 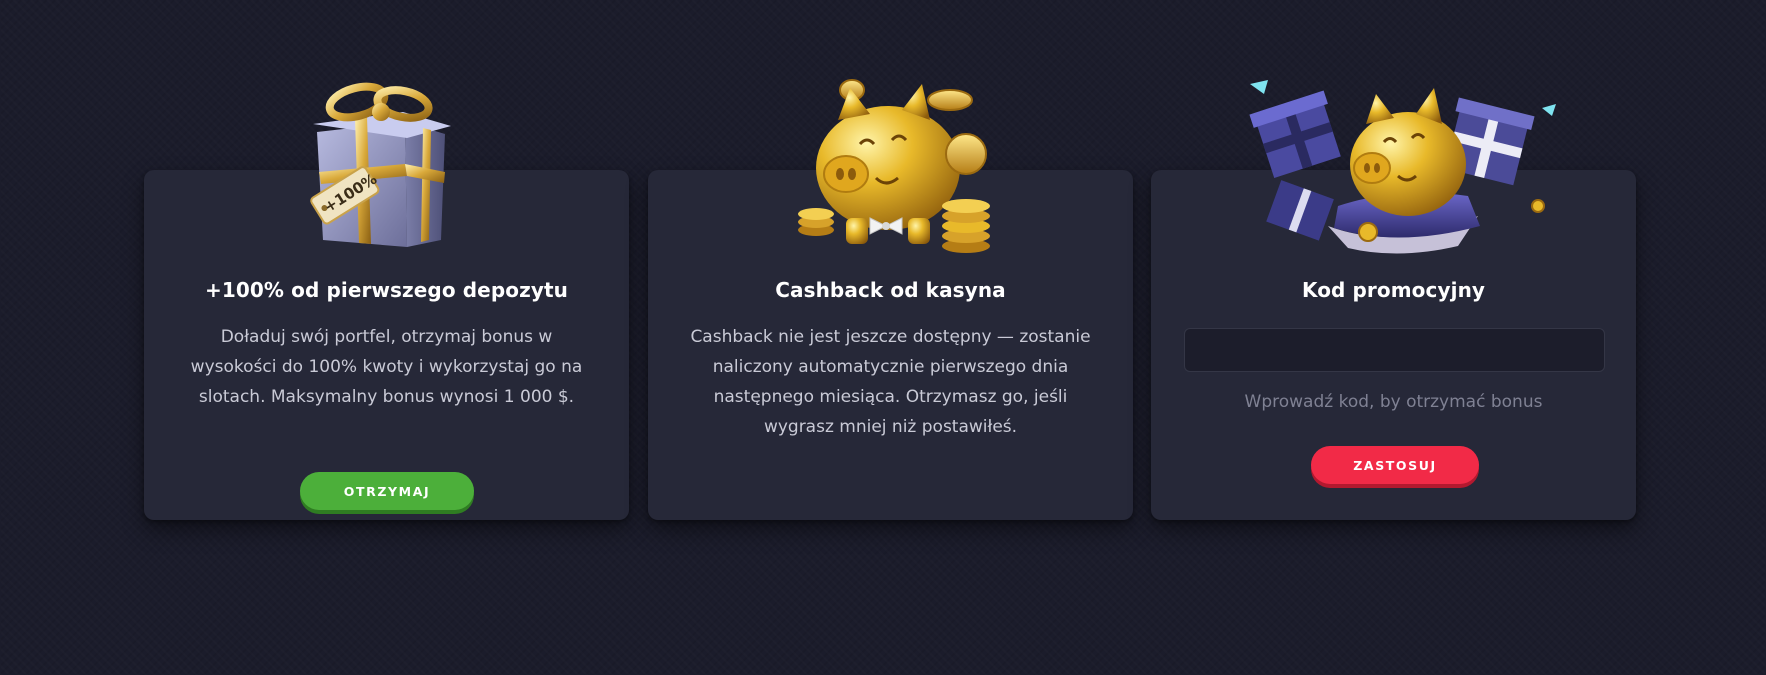 I want to click on piggy-bank-gifts-icon, so click(x=1403, y=166).